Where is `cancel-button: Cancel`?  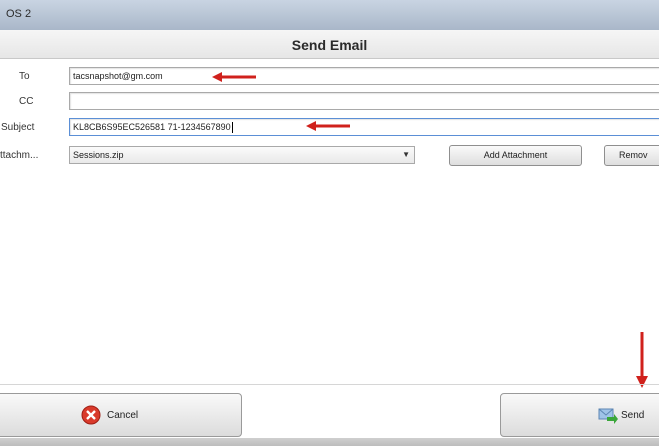 cancel-button: Cancel is located at coordinates (121, 415).